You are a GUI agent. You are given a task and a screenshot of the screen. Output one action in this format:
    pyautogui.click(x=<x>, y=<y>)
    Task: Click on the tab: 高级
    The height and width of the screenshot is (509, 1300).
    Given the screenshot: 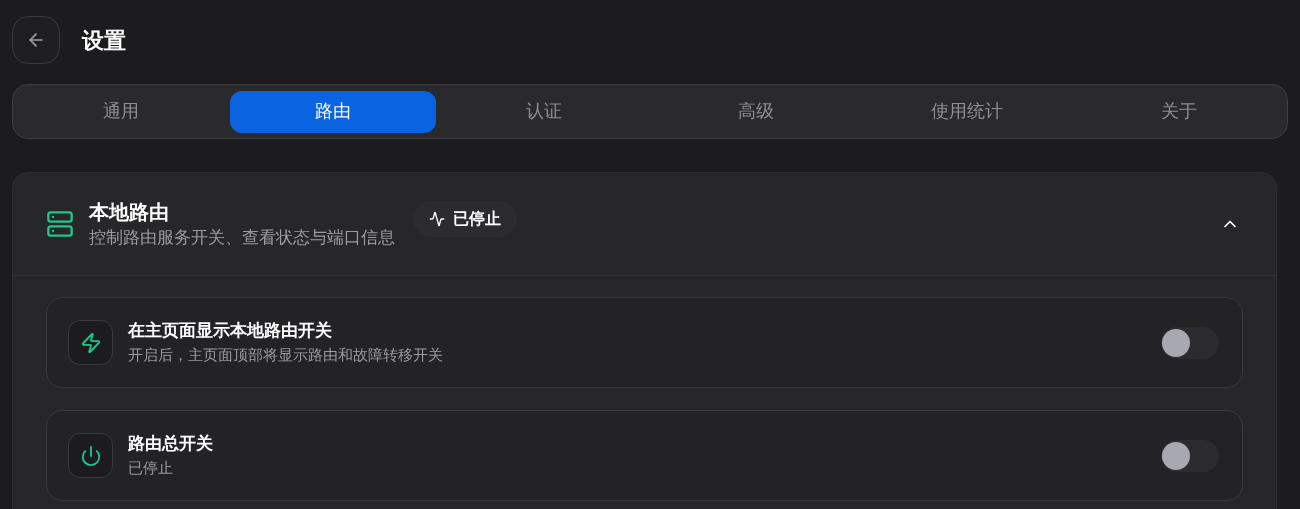 What is the action you would take?
    pyautogui.click(x=755, y=111)
    